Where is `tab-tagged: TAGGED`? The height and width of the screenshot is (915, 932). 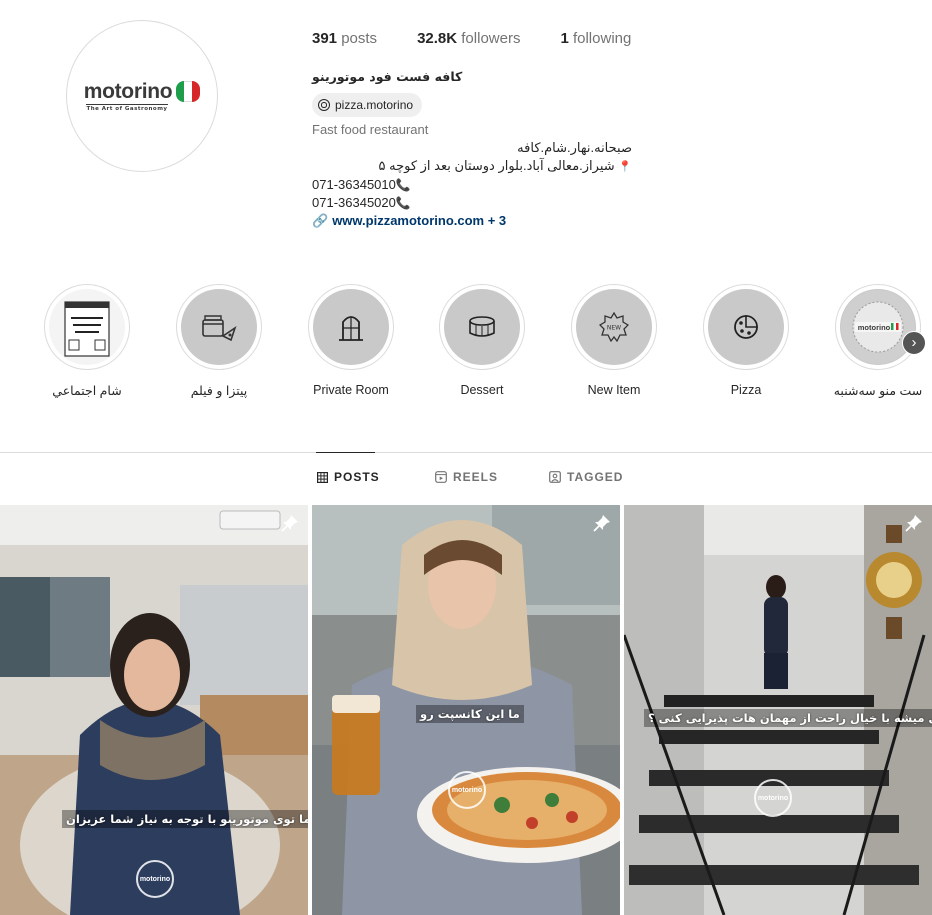
tab-tagged: TAGGED is located at coordinates (586, 477).